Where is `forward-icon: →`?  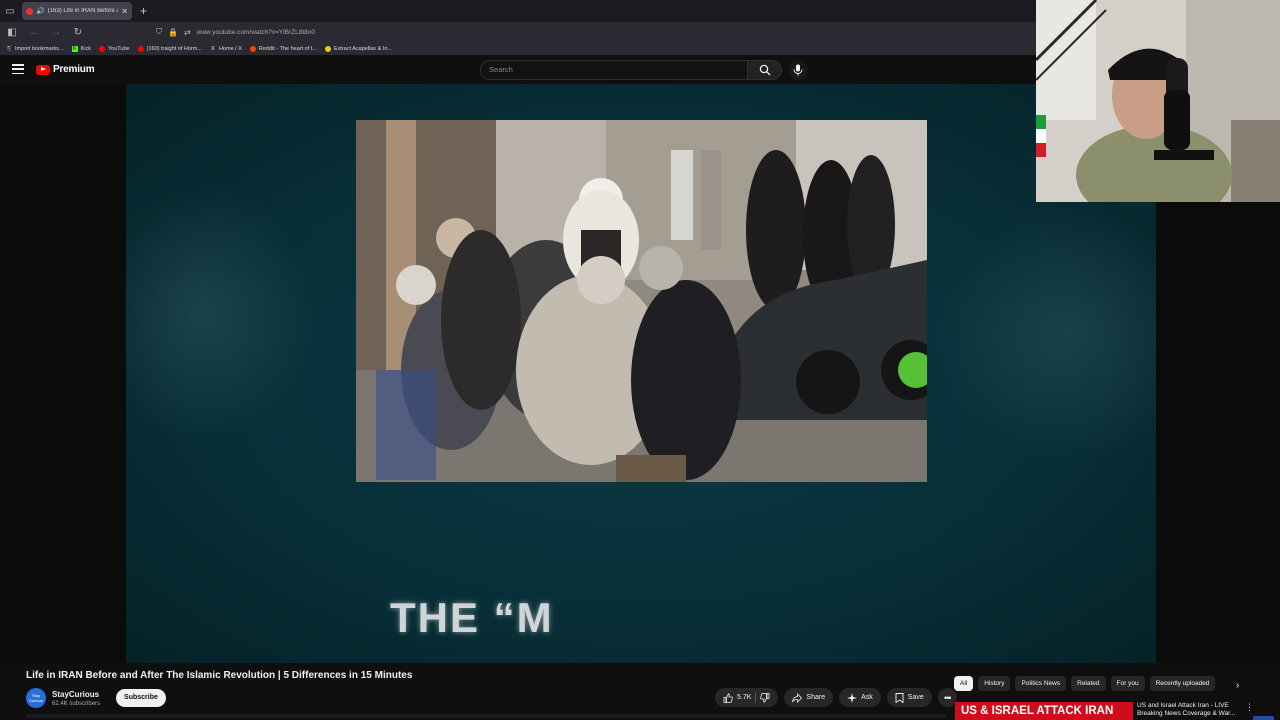 forward-icon: → is located at coordinates (56, 32).